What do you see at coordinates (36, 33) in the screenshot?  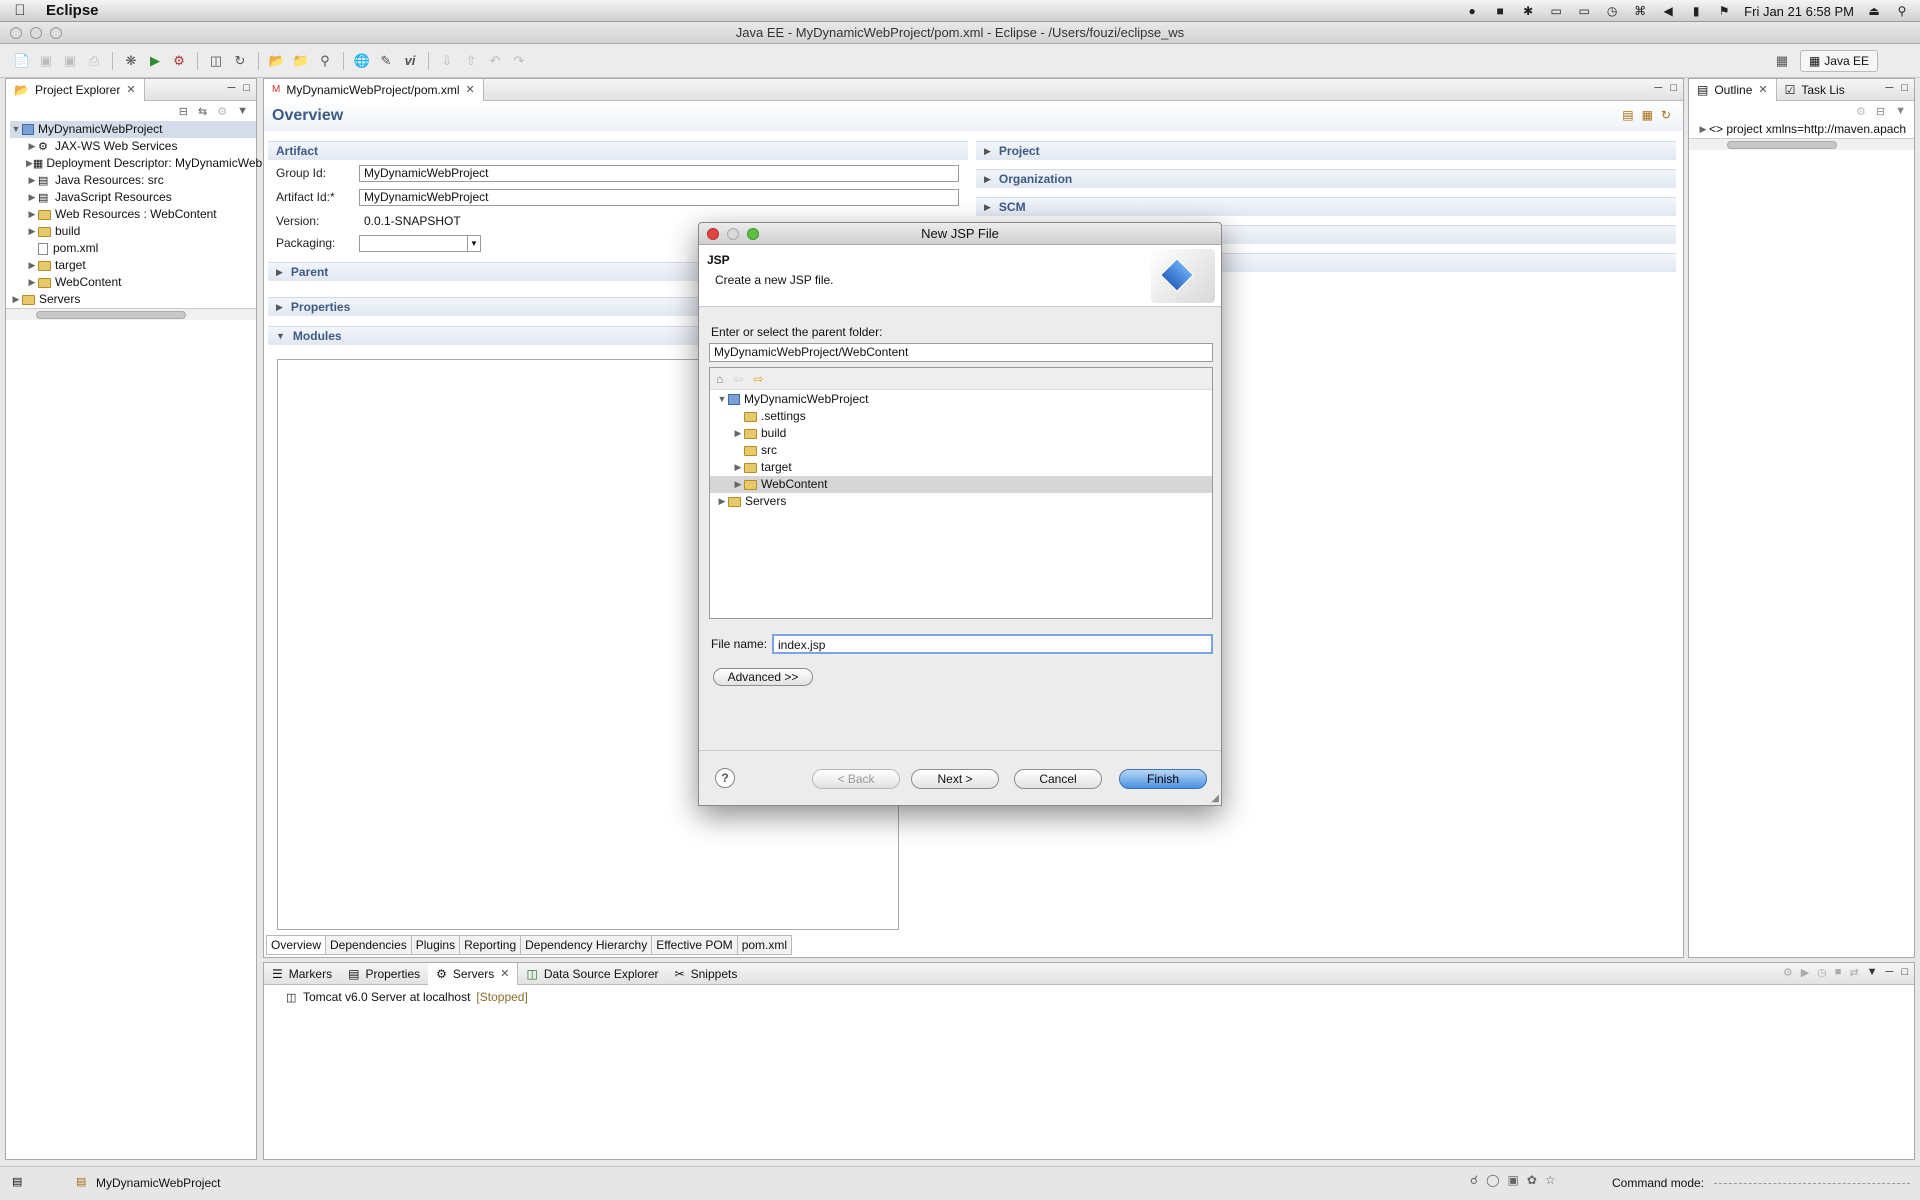 I see `minimize-window-button` at bounding box center [36, 33].